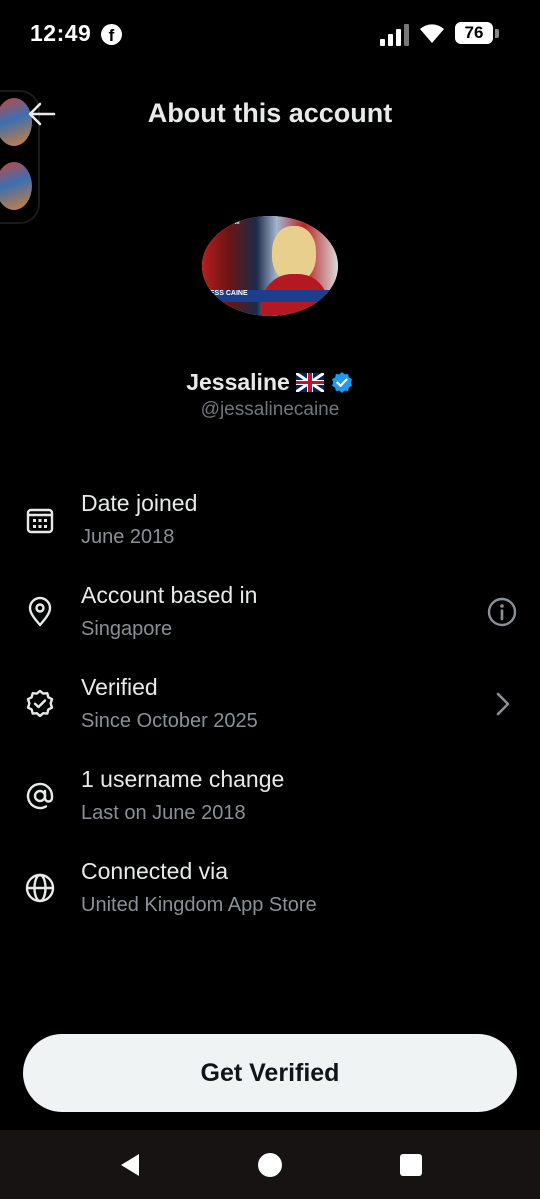  I want to click on globe-icon, so click(40, 888).